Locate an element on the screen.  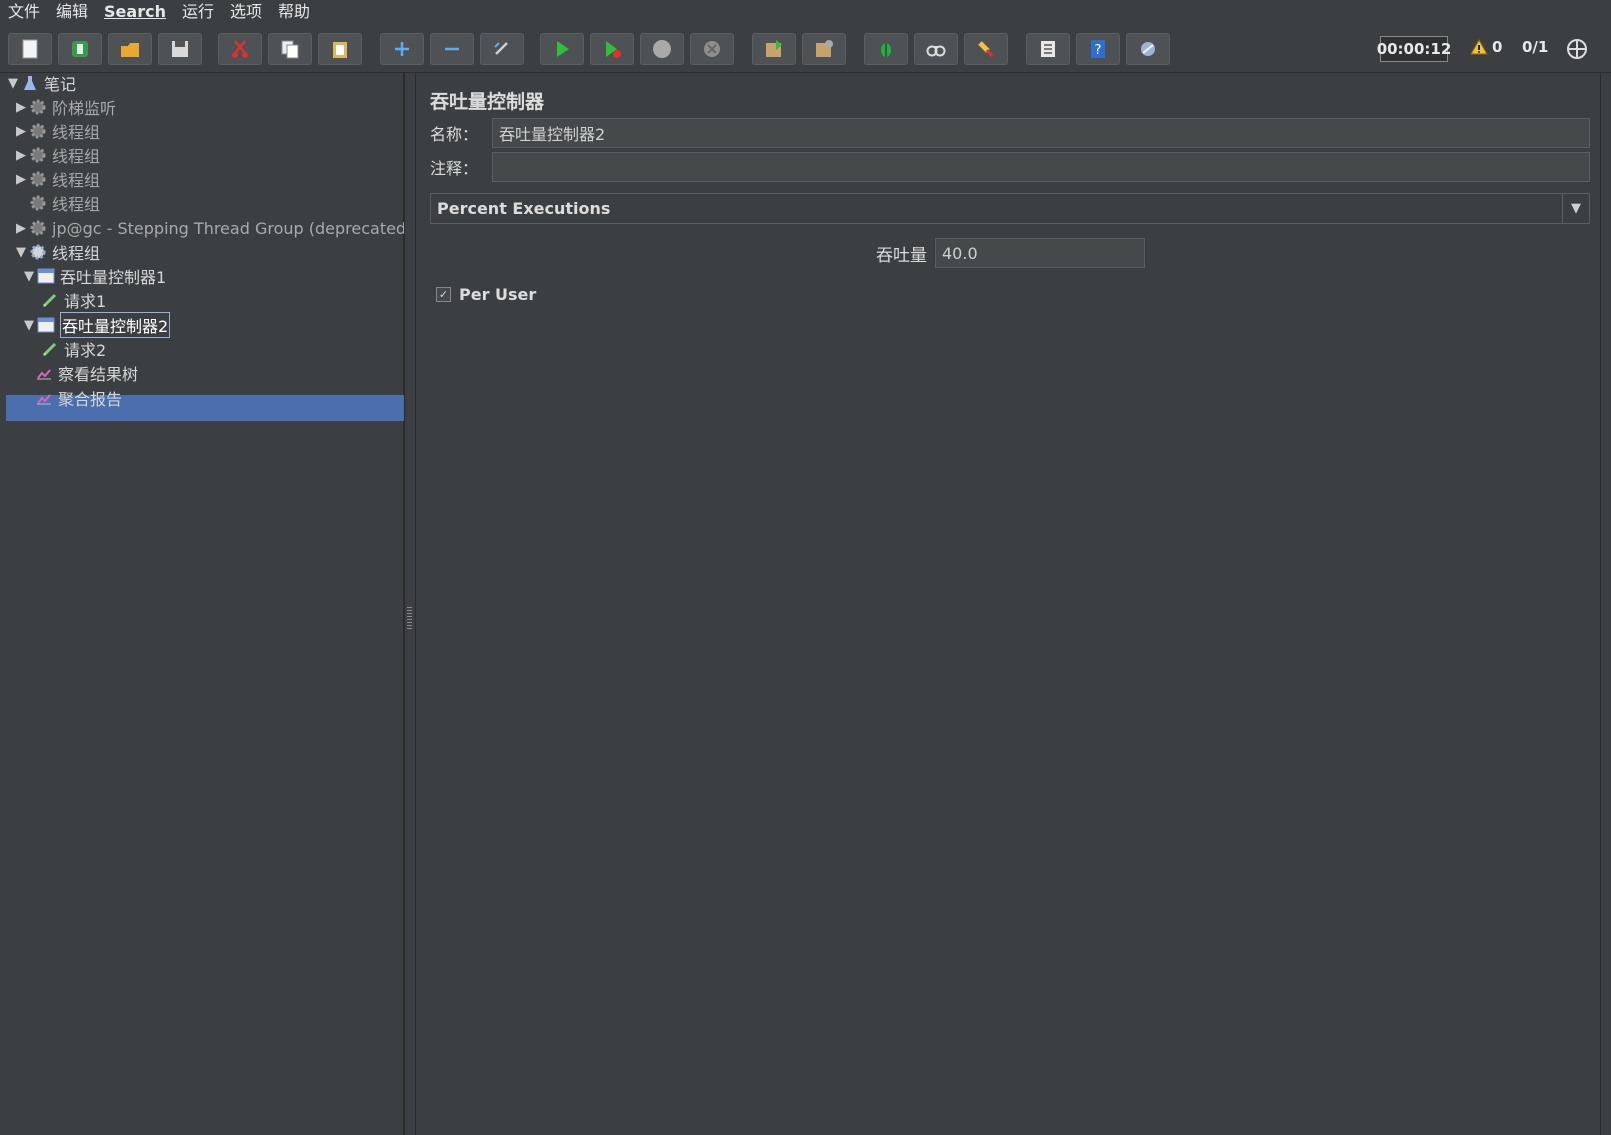
tree-node-label: 察看结果树 is located at coordinates (98, 374).